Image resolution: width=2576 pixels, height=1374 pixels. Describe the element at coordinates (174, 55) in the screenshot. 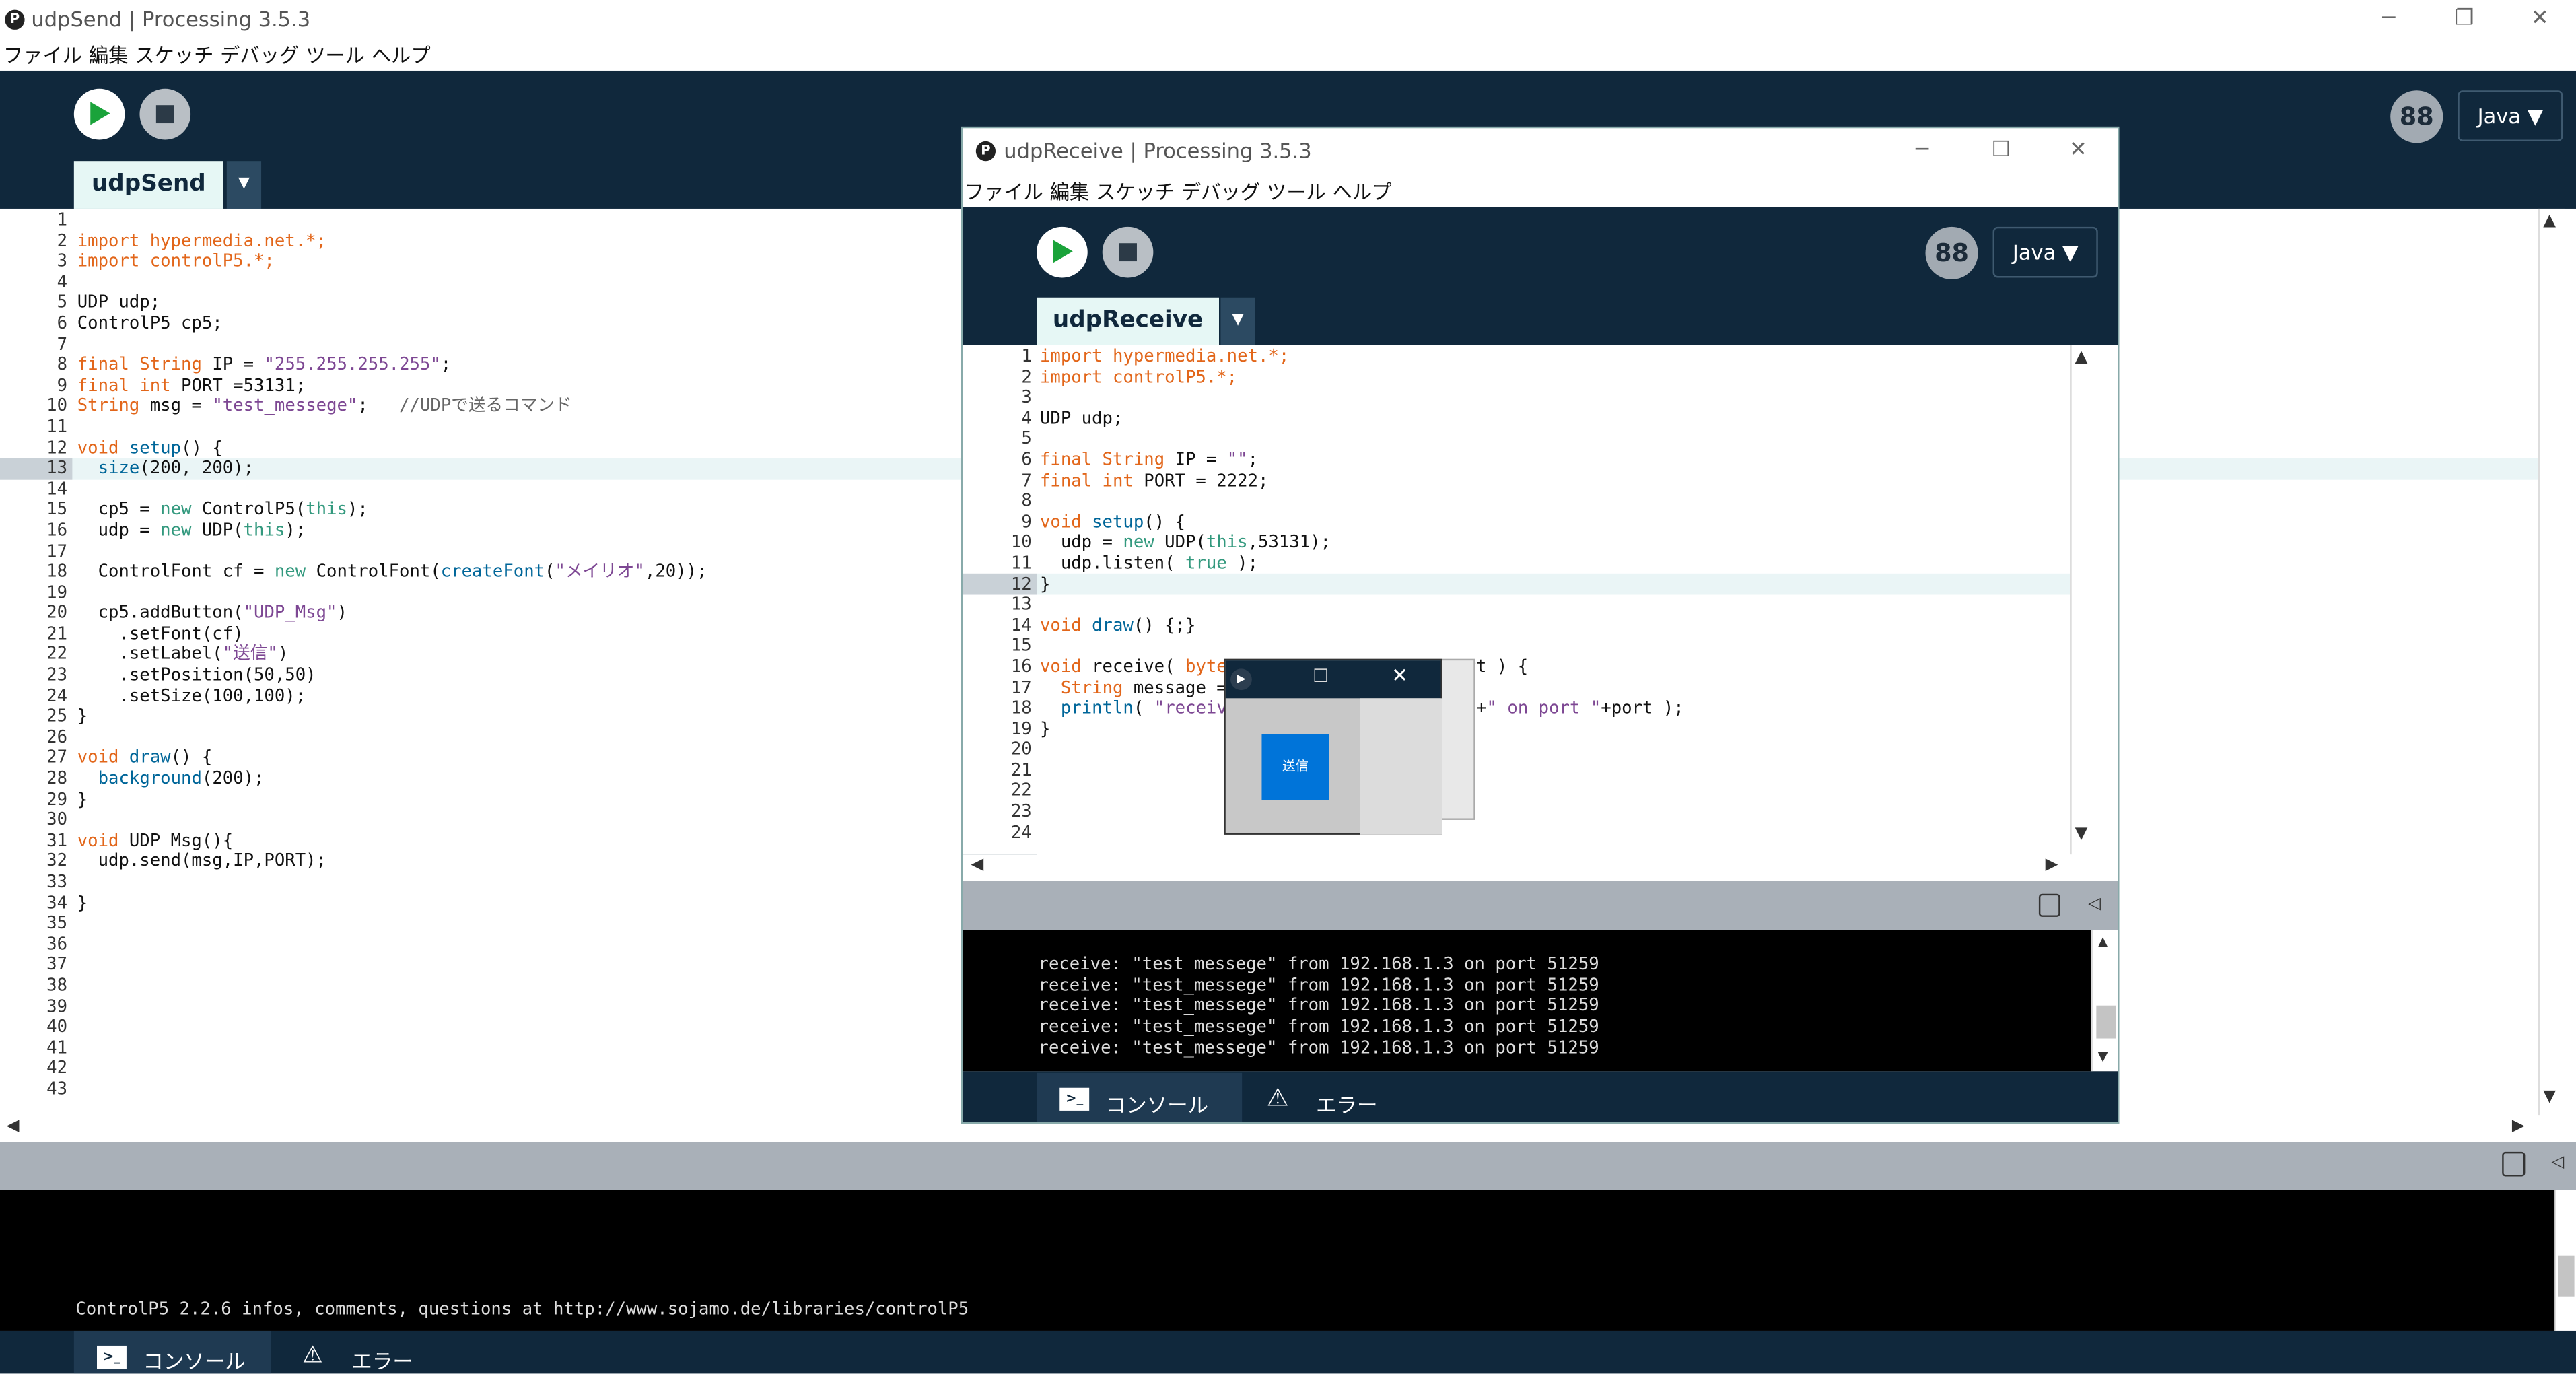

I see `menu-sketch: スケッチ` at that location.